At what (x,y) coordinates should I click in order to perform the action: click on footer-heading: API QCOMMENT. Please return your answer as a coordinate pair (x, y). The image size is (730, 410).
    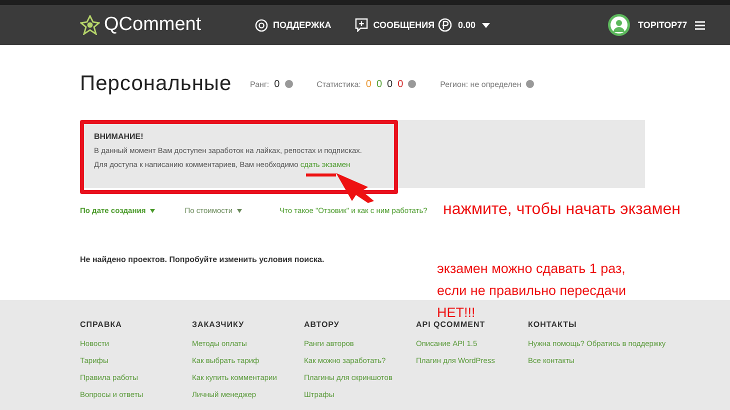
    Looking at the image, I should click on (451, 324).